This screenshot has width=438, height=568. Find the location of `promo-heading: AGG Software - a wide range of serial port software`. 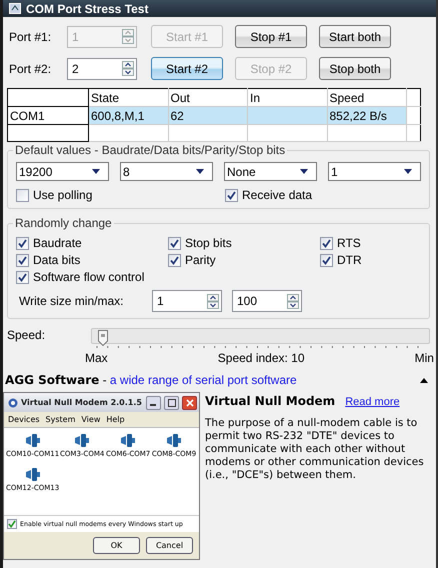

promo-heading: AGG Software - a wide range of serial port software is located at coordinates (151, 380).